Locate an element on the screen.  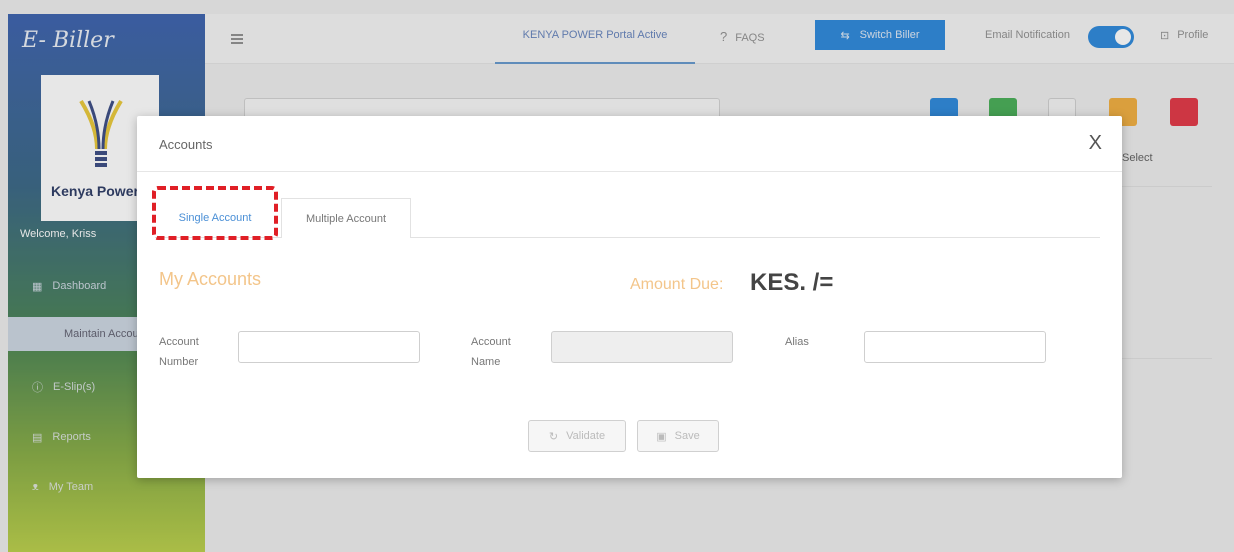
section-title: My Accounts is located at coordinates (210, 279).